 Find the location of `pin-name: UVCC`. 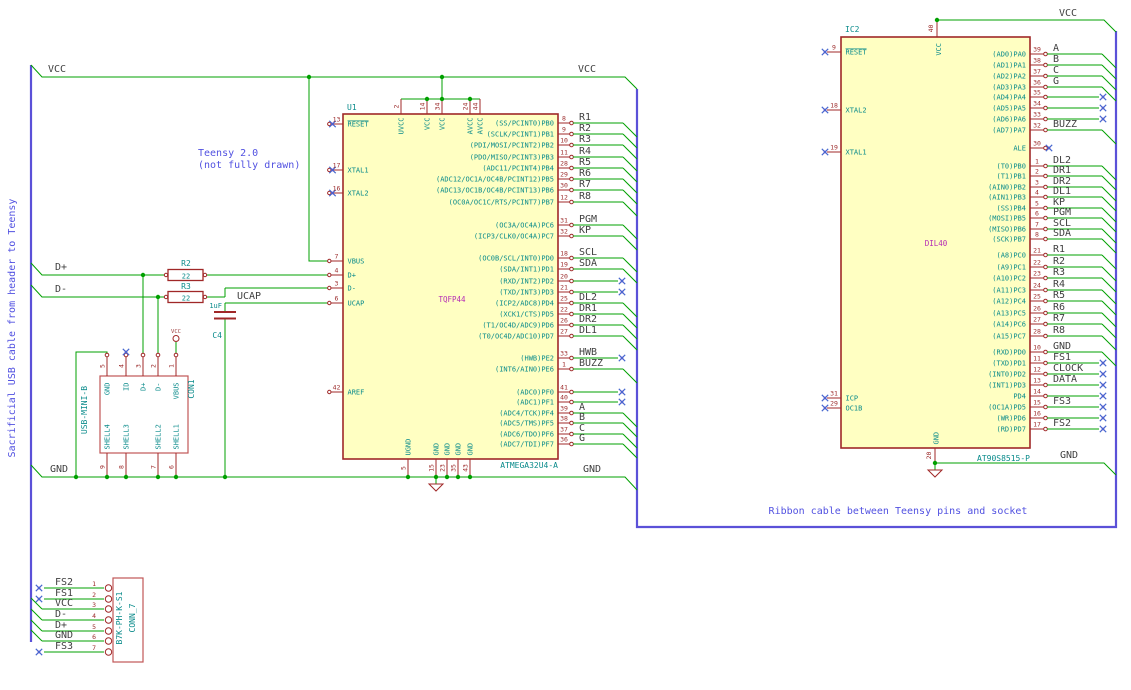

pin-name: UVCC is located at coordinates (402, 126).